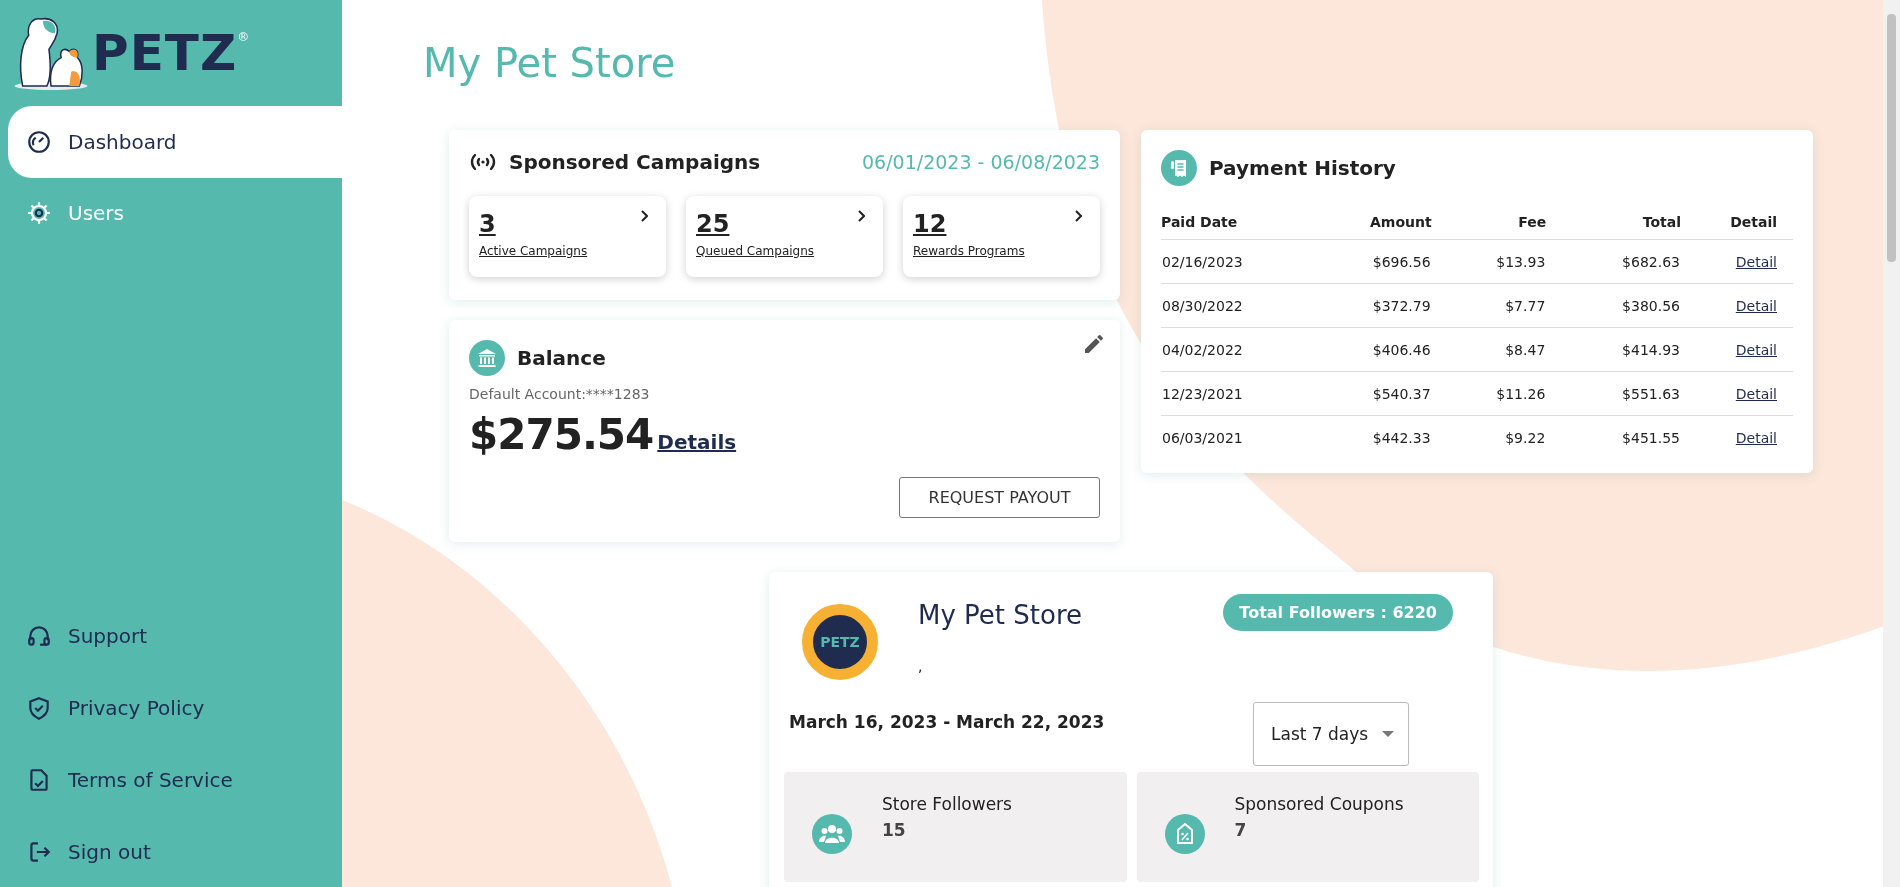  I want to click on edit-icon, so click(1094, 344).